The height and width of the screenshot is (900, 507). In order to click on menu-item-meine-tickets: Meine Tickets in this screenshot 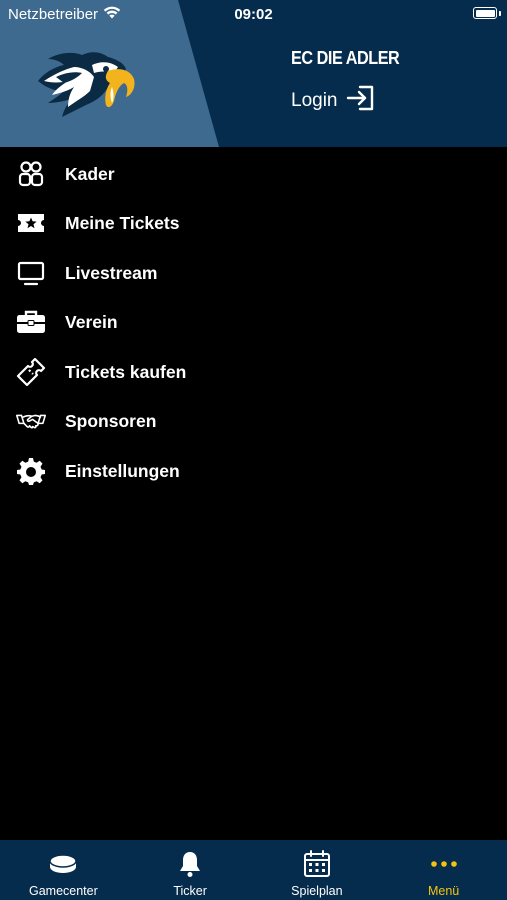, I will do `click(253, 223)`.